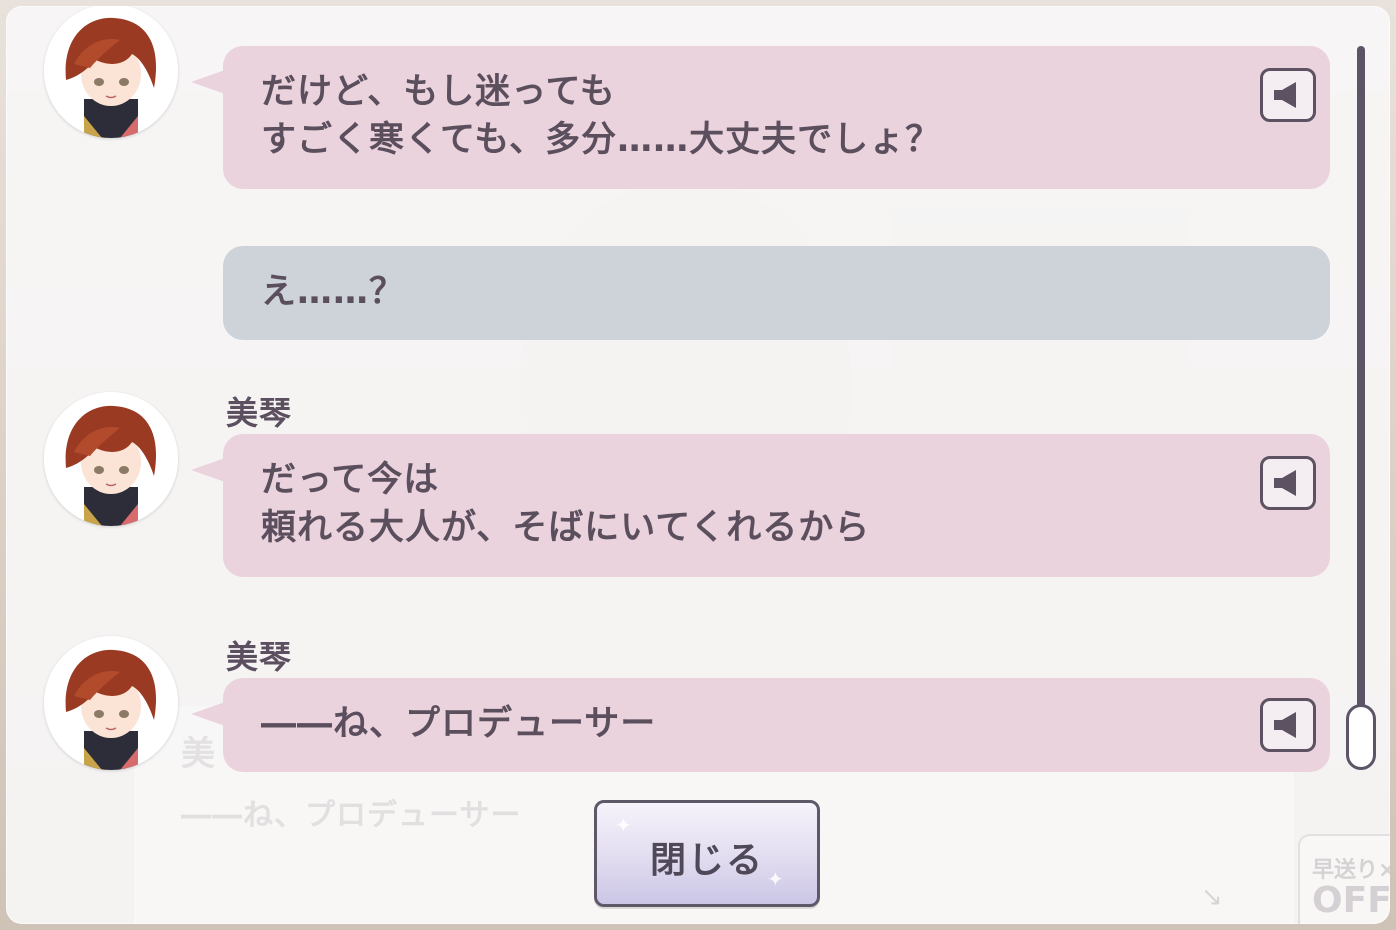  Describe the element at coordinates (566, 528) in the screenshot. I see `message-line: 頼れる大人が、そばにいてくれるから` at that location.